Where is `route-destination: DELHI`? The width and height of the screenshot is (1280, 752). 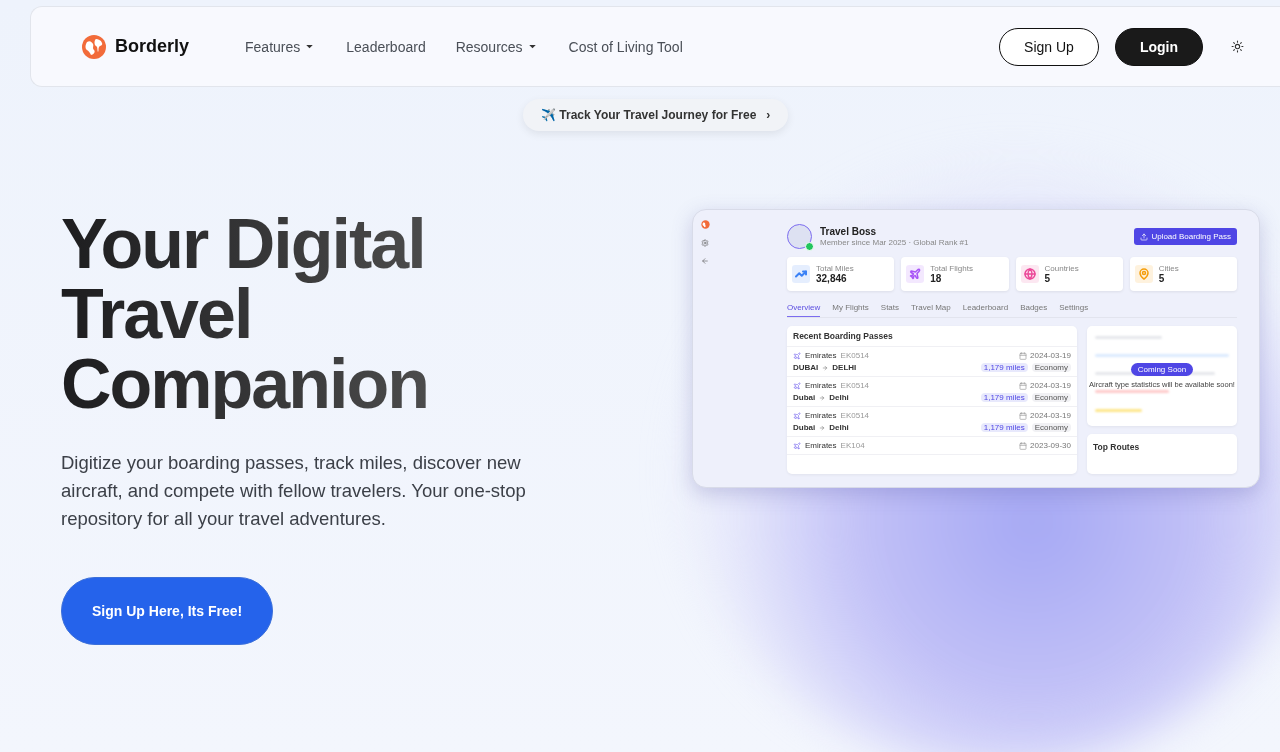 route-destination: DELHI is located at coordinates (844, 367).